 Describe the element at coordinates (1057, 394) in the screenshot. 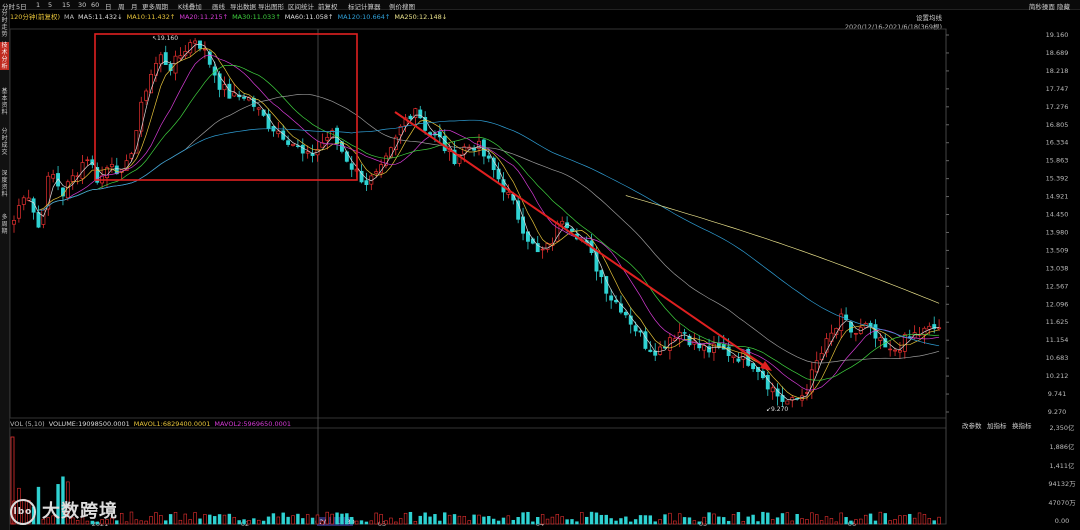

I see `y-tick-label: 9.741` at that location.